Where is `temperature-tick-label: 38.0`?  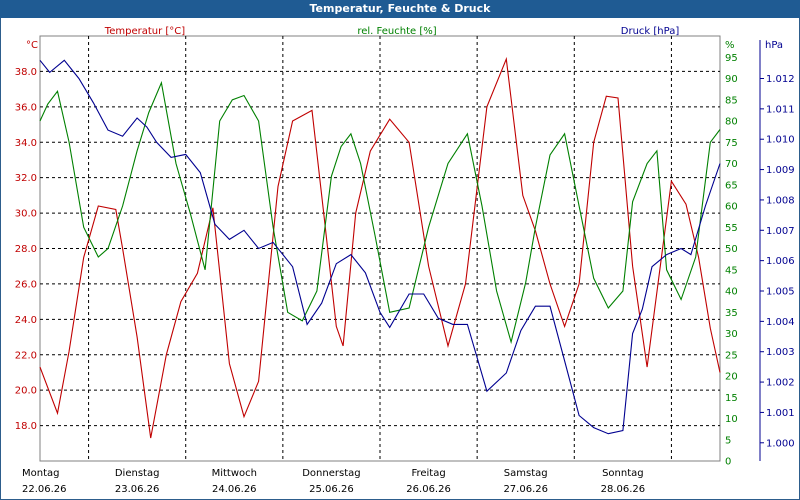 temperature-tick-label: 38.0 is located at coordinates (26, 72).